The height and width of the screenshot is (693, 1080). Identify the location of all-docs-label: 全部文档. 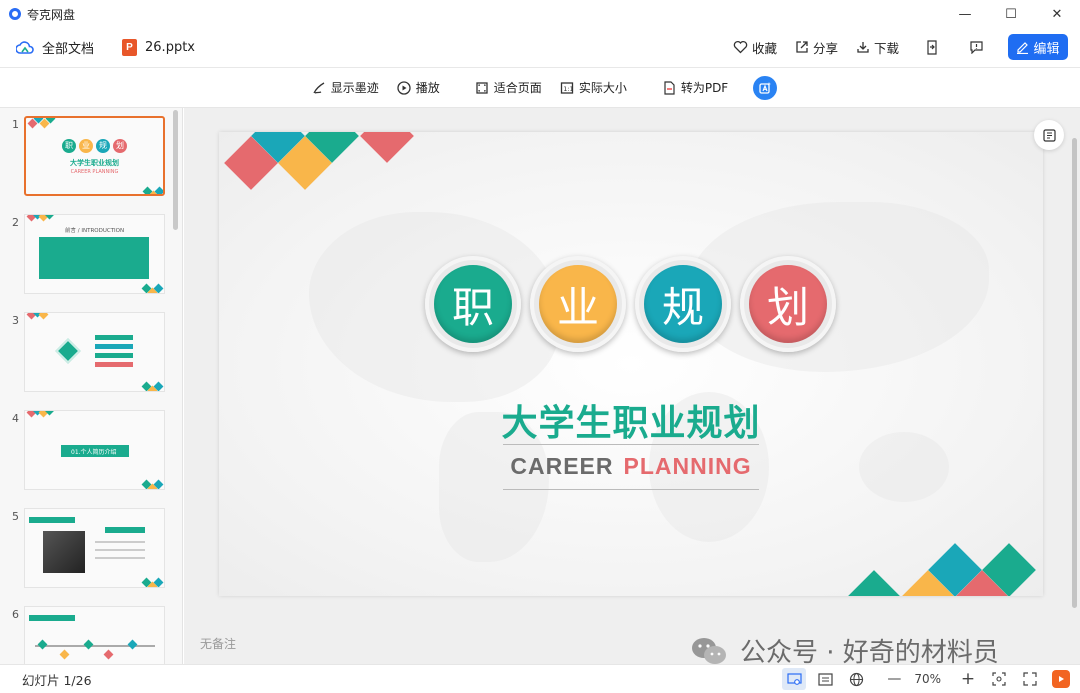
(68, 49).